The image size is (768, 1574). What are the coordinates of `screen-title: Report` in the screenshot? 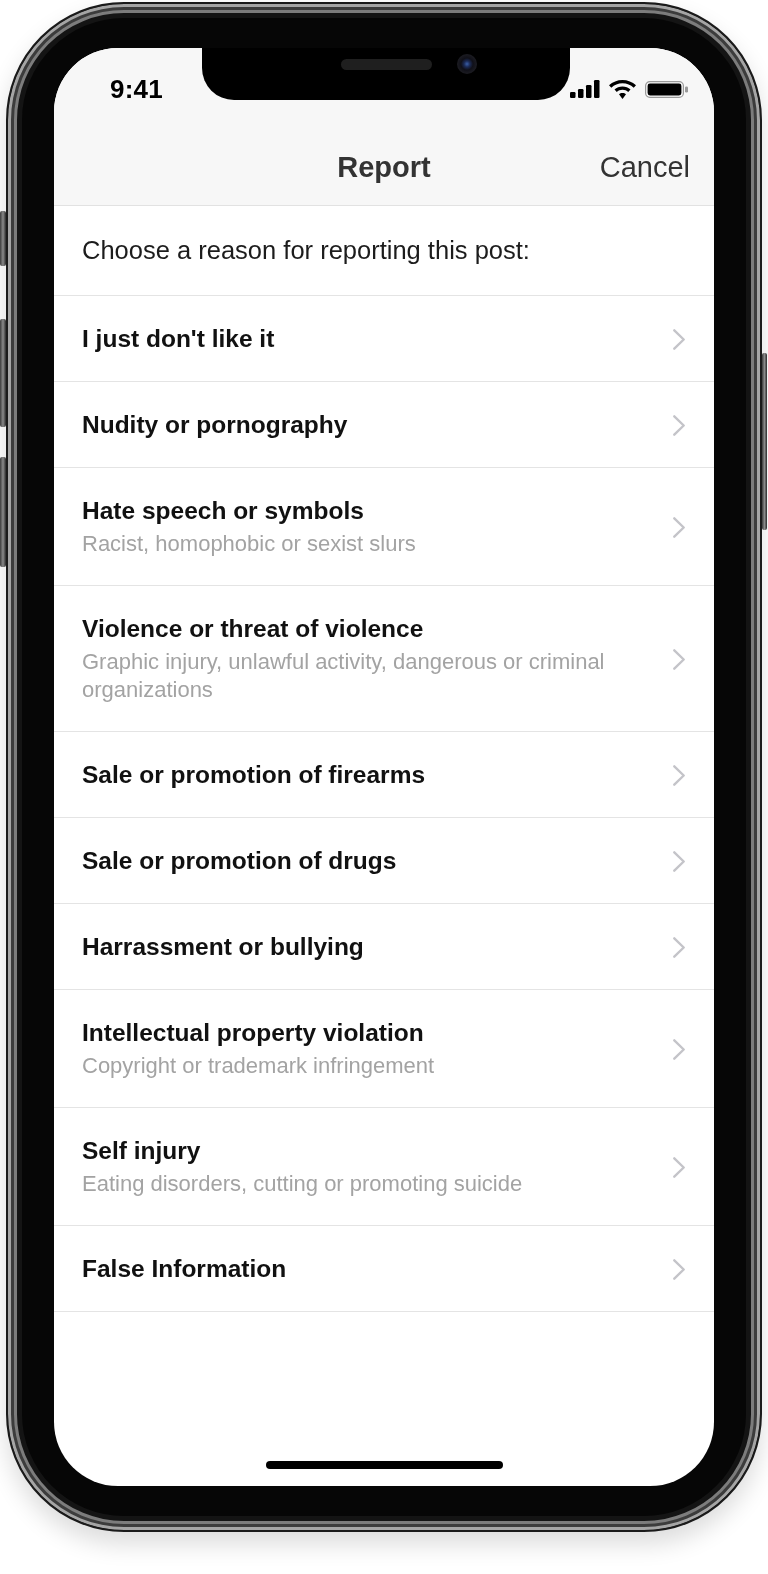 It's located at (384, 167).